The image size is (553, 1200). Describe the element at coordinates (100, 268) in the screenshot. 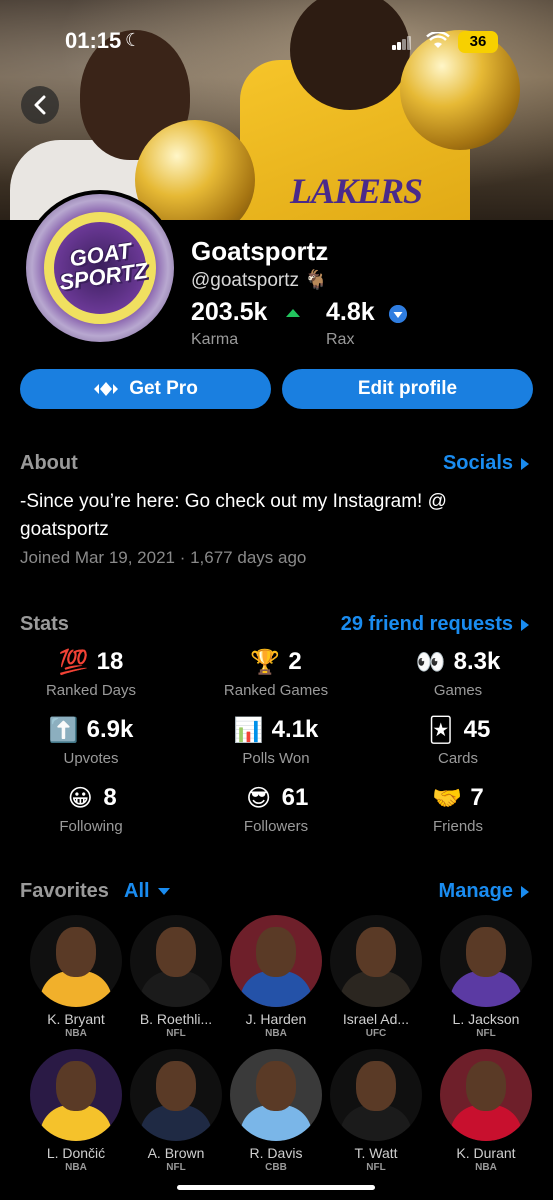

I see `avatar: GOAT SPORTZ` at that location.